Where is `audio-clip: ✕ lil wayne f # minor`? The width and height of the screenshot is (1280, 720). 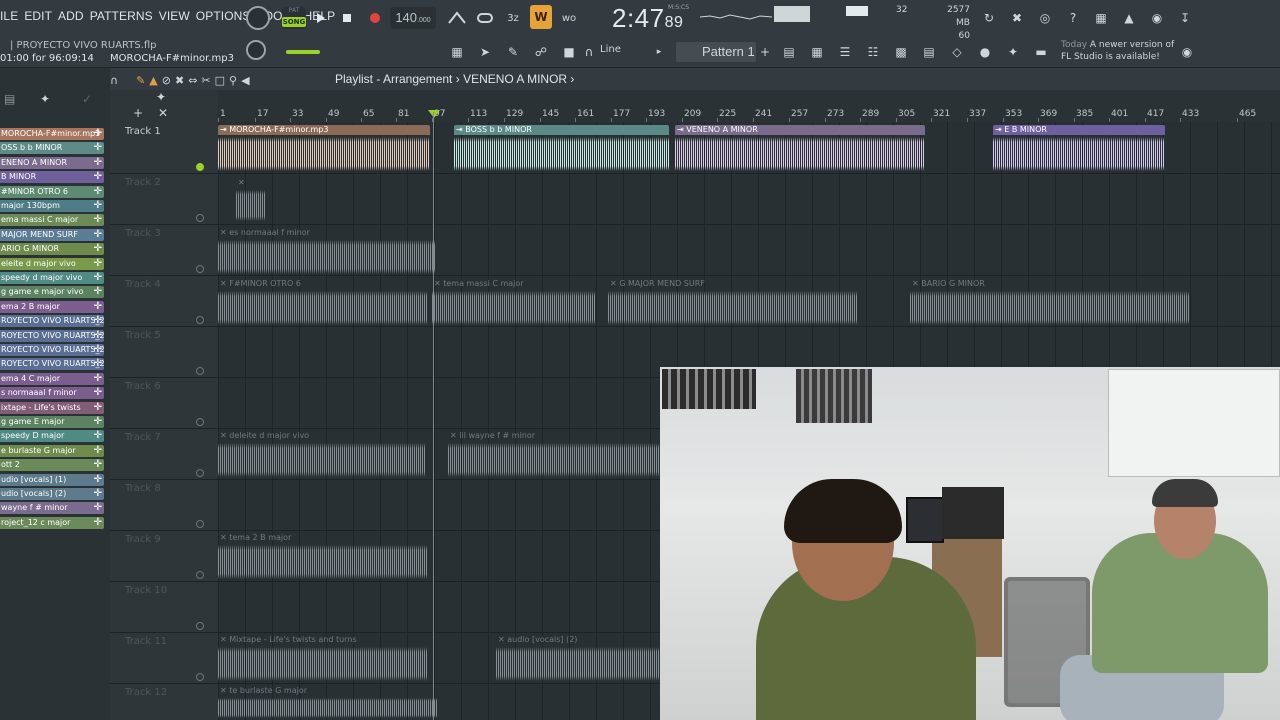
audio-clip: ✕ lil wayne f # minor is located at coordinates (554, 455).